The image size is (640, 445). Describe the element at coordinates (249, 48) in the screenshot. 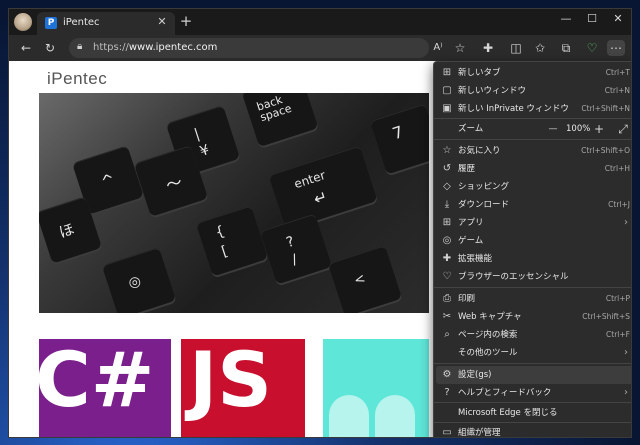

I see `address-bar: 🔒︎ https://www.ipentec.com` at that location.